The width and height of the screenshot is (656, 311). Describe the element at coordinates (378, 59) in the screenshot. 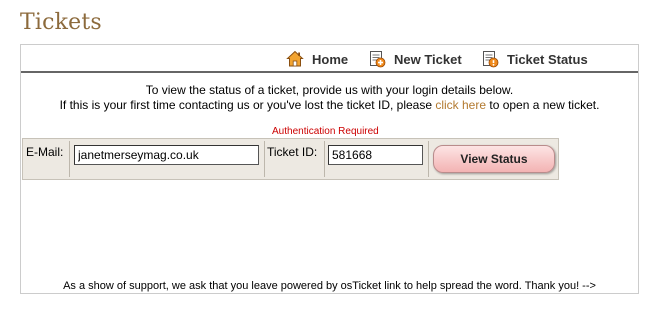

I see `new-ticket-icon` at that location.